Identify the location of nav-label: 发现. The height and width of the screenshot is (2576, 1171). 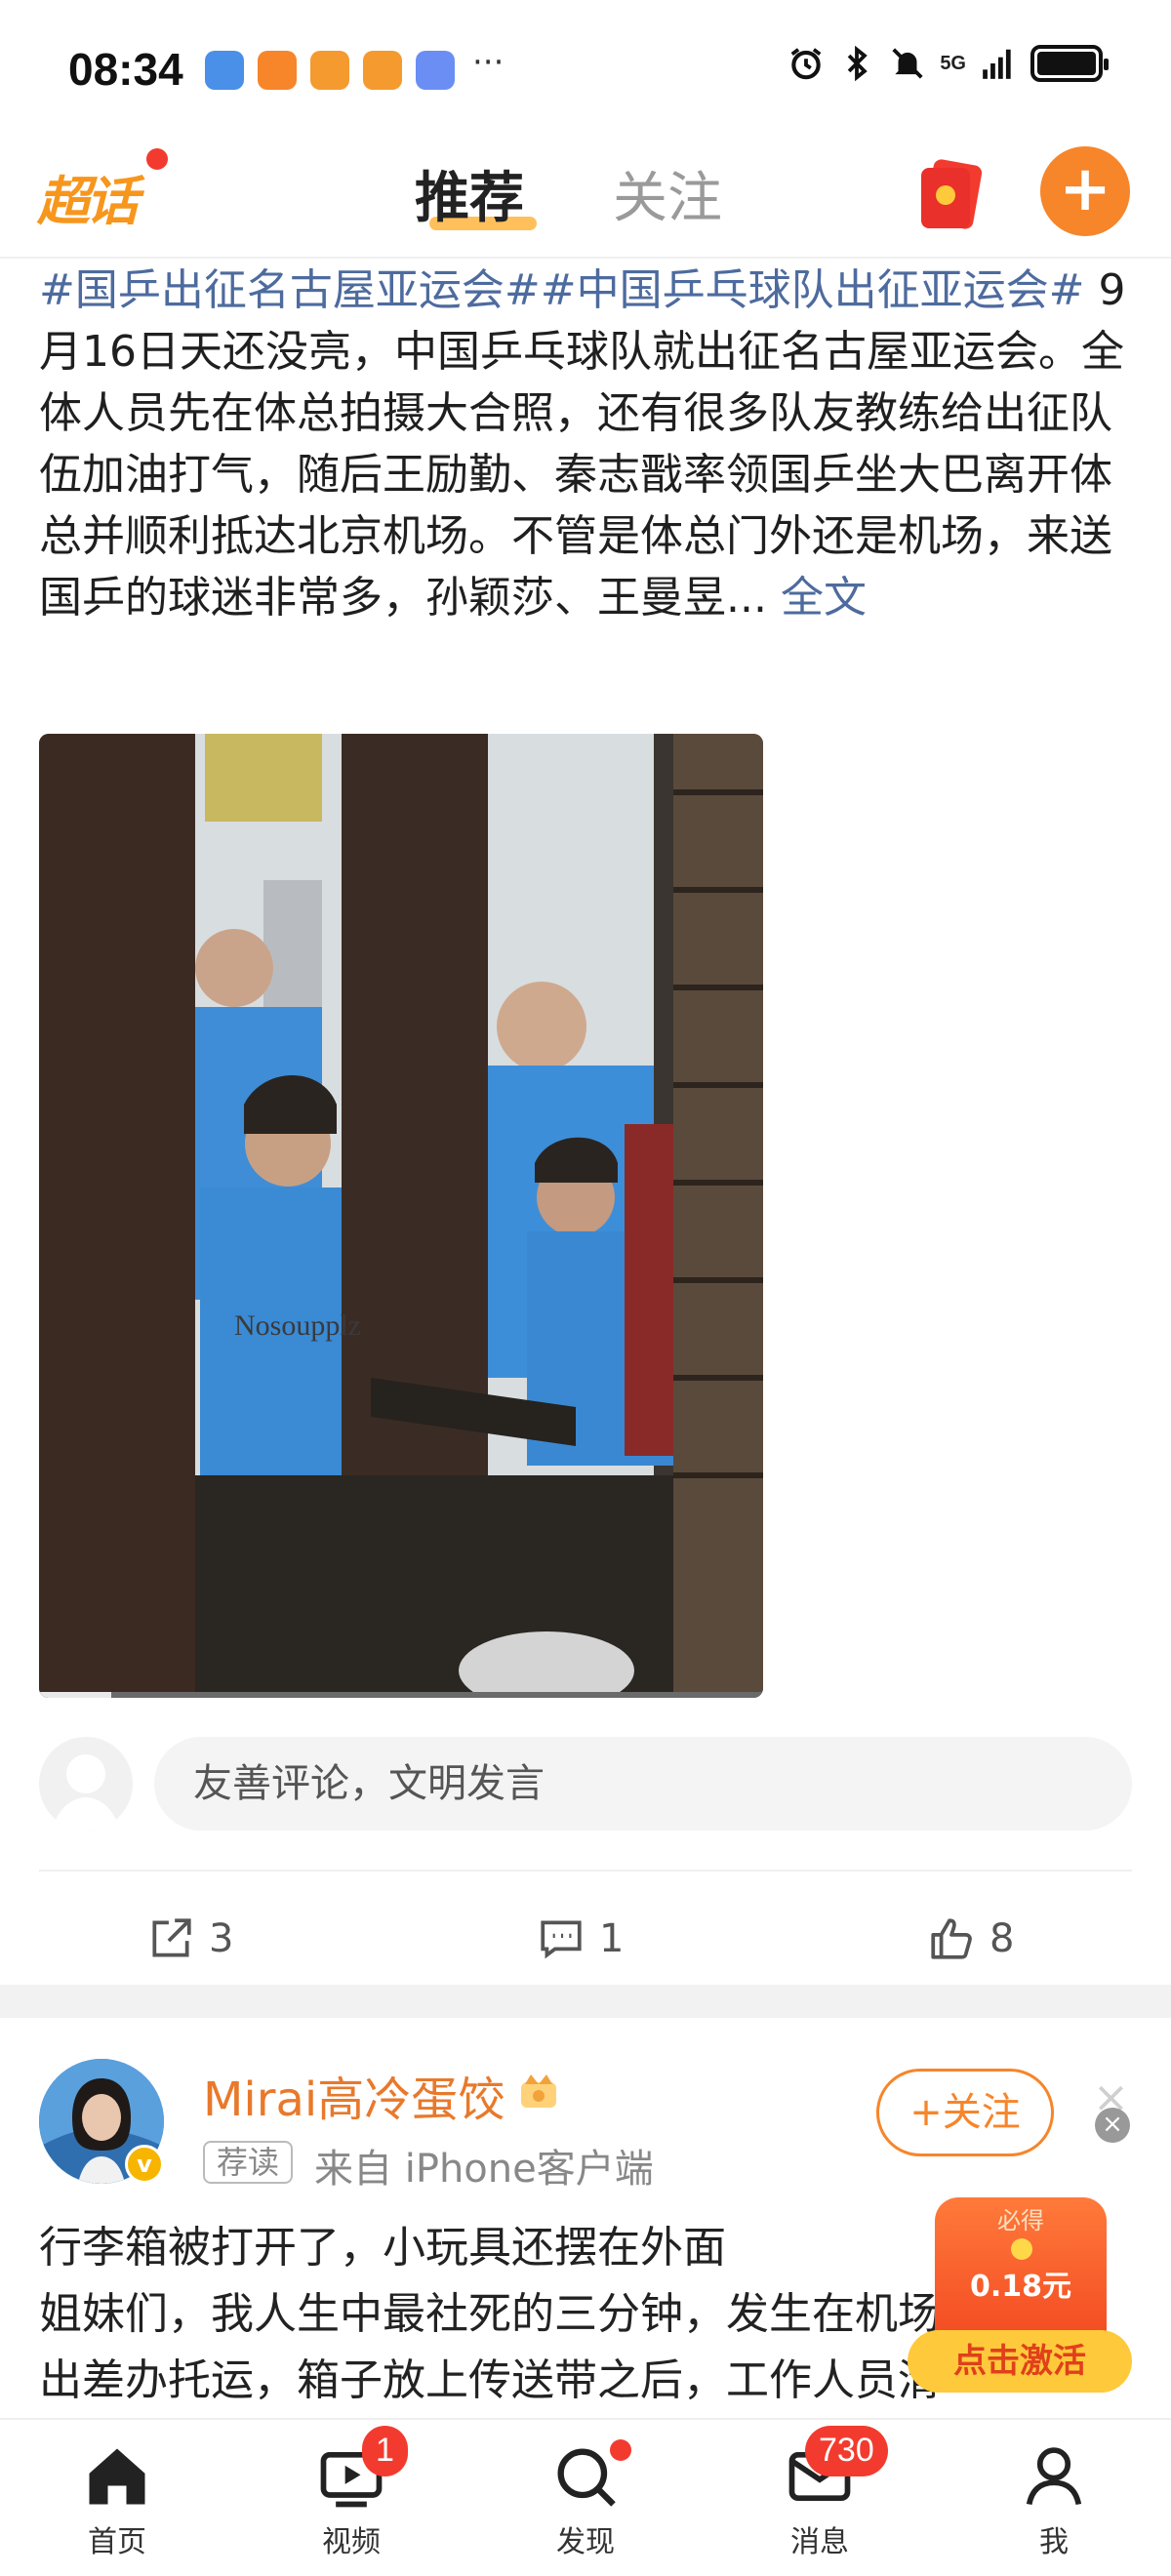
(585, 2542).